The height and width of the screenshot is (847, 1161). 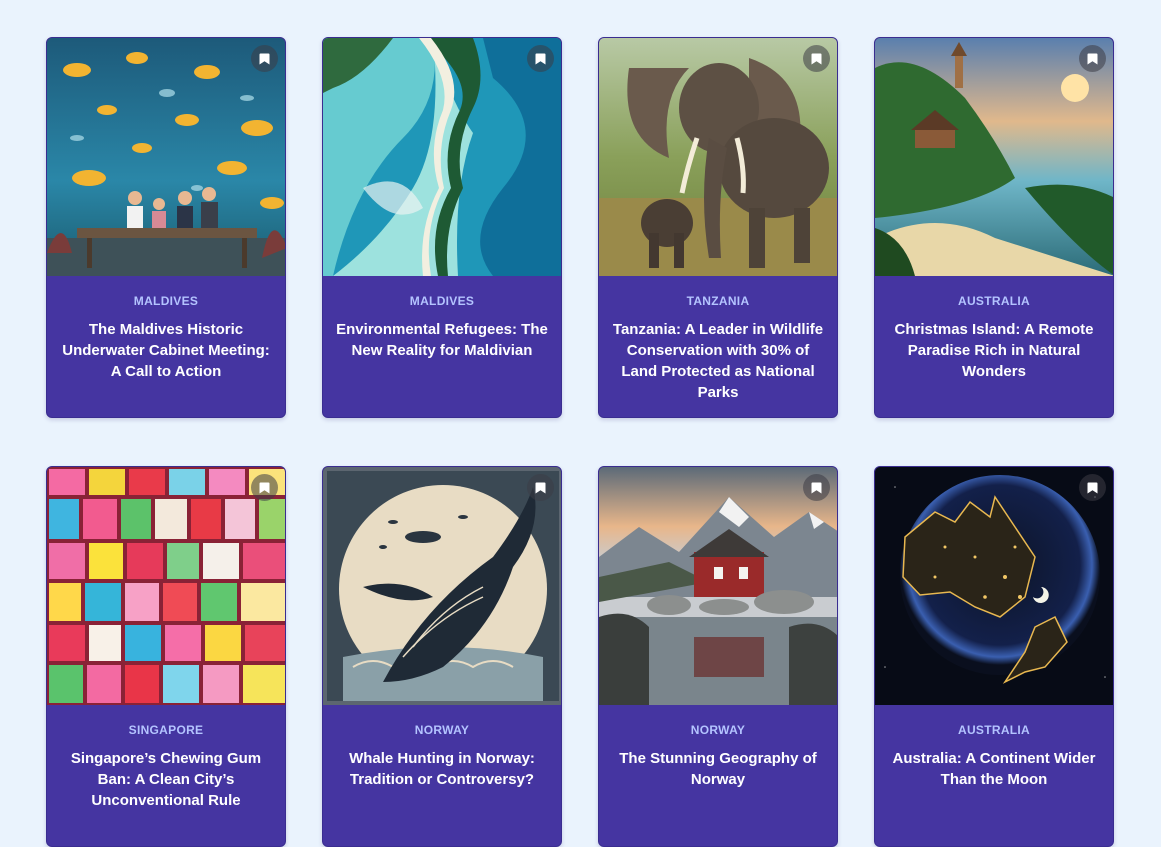 What do you see at coordinates (718, 301) in the screenshot?
I see `article-country: TANZANIA` at bounding box center [718, 301].